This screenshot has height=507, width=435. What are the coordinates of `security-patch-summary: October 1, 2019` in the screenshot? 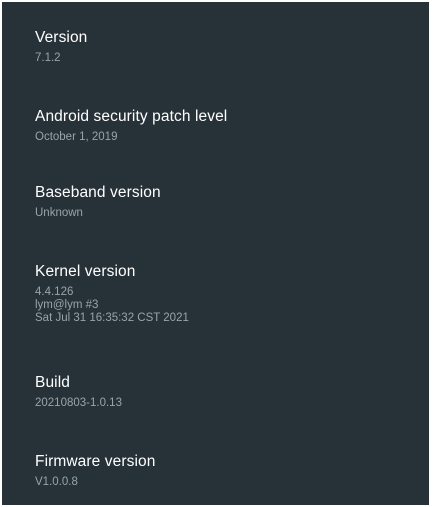 It's located at (227, 137).